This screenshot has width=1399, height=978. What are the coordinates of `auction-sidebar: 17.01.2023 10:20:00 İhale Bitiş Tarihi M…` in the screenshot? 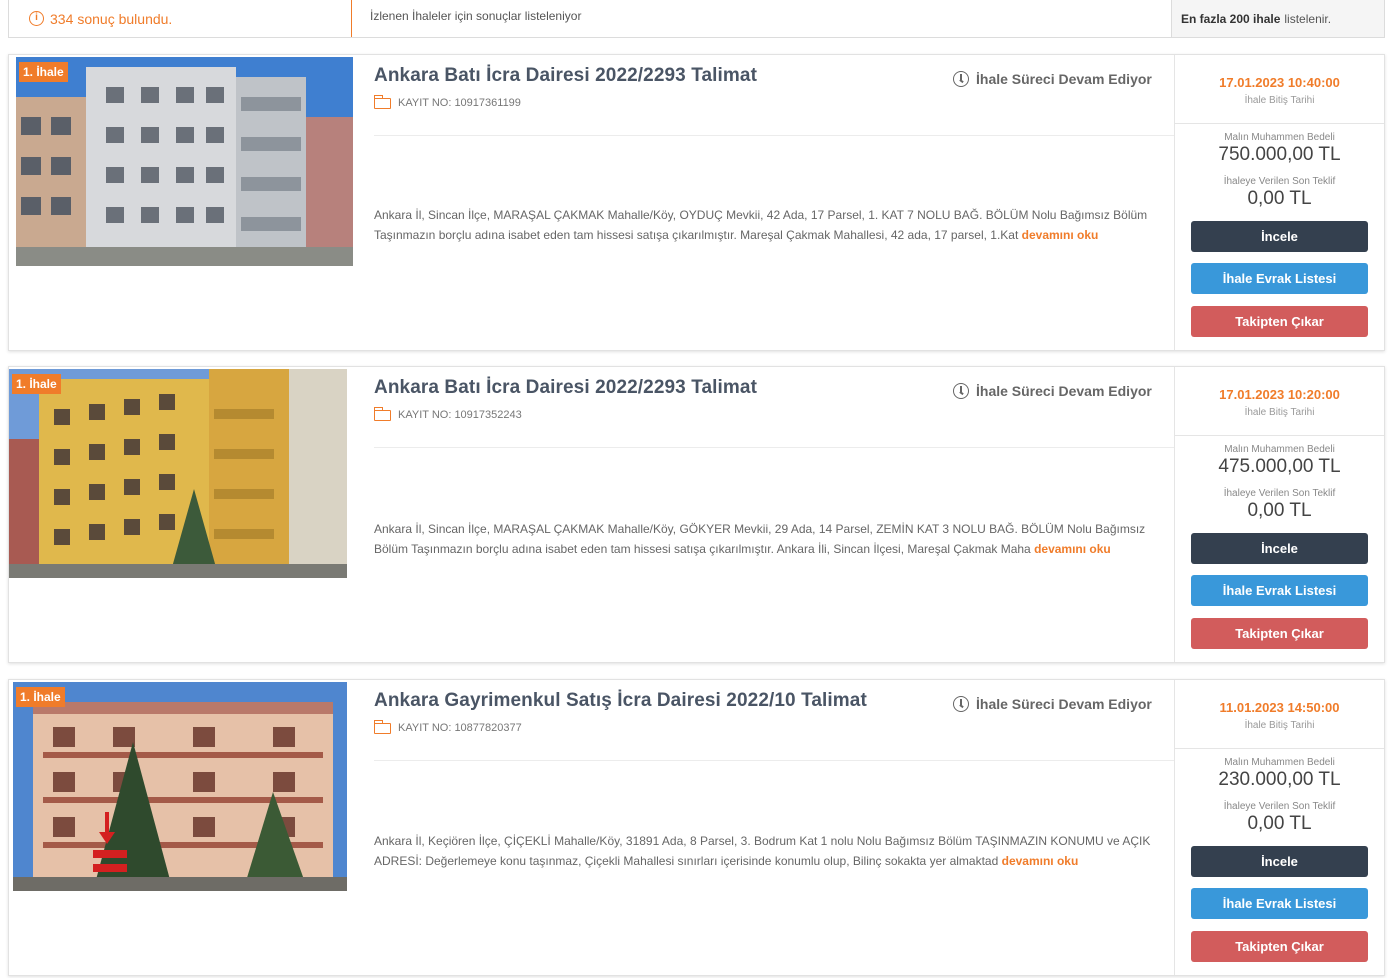 It's located at (1279, 514).